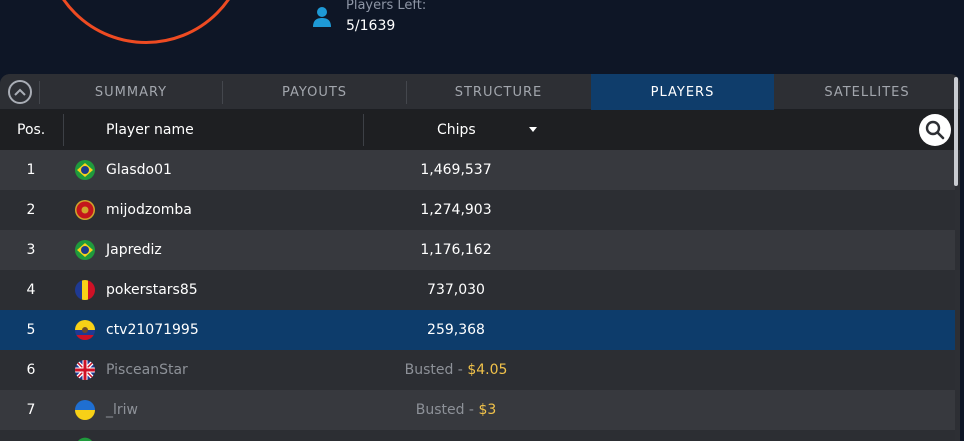  I want to click on row-pos: 3, so click(31, 250).